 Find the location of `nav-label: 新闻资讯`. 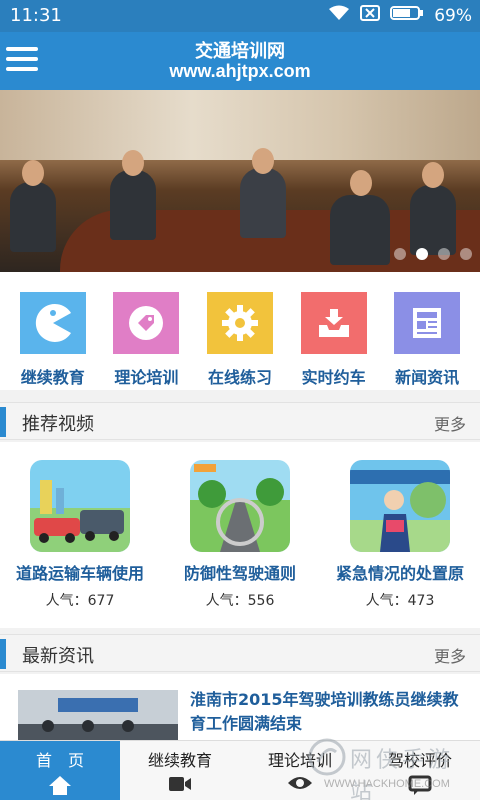

nav-label: 新闻资讯 is located at coordinates (427, 377).